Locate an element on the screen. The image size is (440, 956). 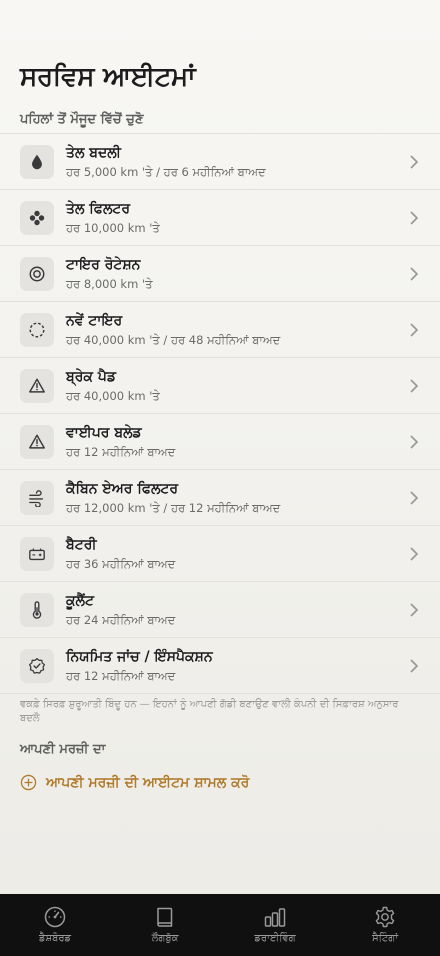
service-item-interval: ਹਰ 24 ਮਹੀਨਿਆਂ ਬਾਅਦ is located at coordinates (121, 620).